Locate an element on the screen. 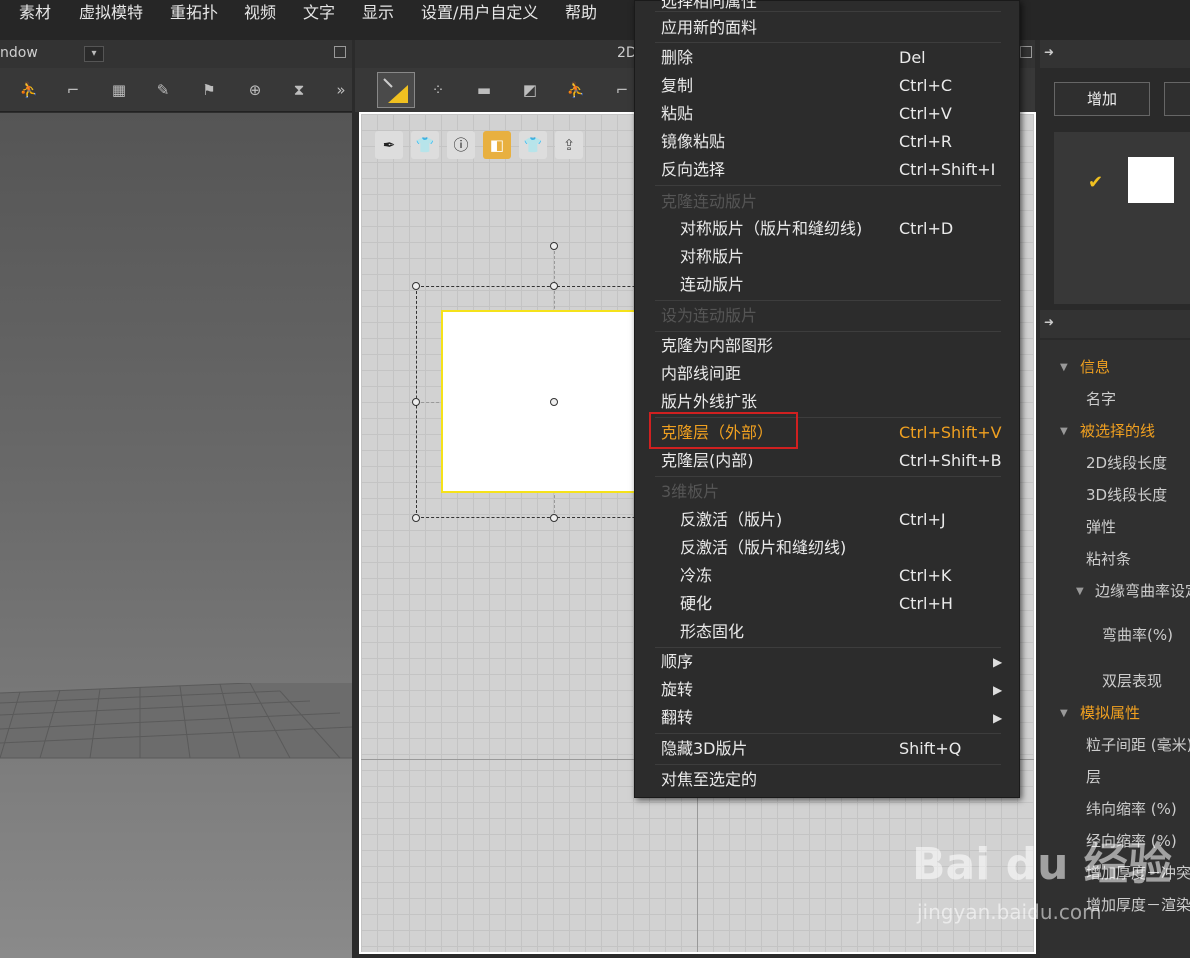 This screenshot has height=958, width=1190. tack-tool-icon: ⚑ is located at coordinates (209, 90).